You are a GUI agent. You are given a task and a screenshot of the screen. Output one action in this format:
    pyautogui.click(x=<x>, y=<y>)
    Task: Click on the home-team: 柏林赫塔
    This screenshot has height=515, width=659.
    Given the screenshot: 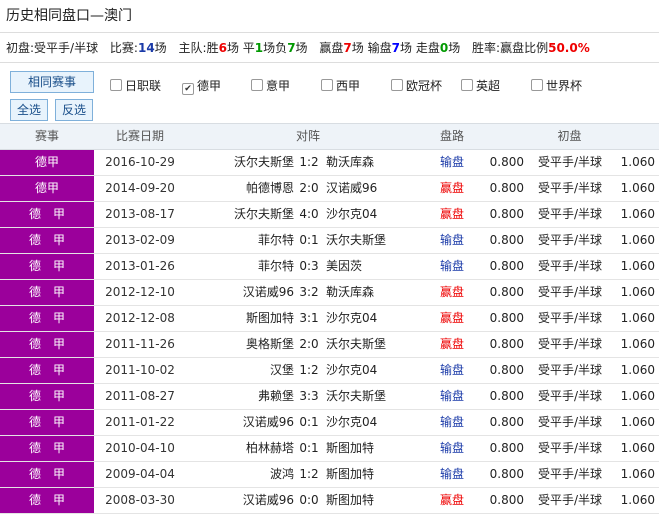 What is the action you would take?
    pyautogui.click(x=240, y=448)
    